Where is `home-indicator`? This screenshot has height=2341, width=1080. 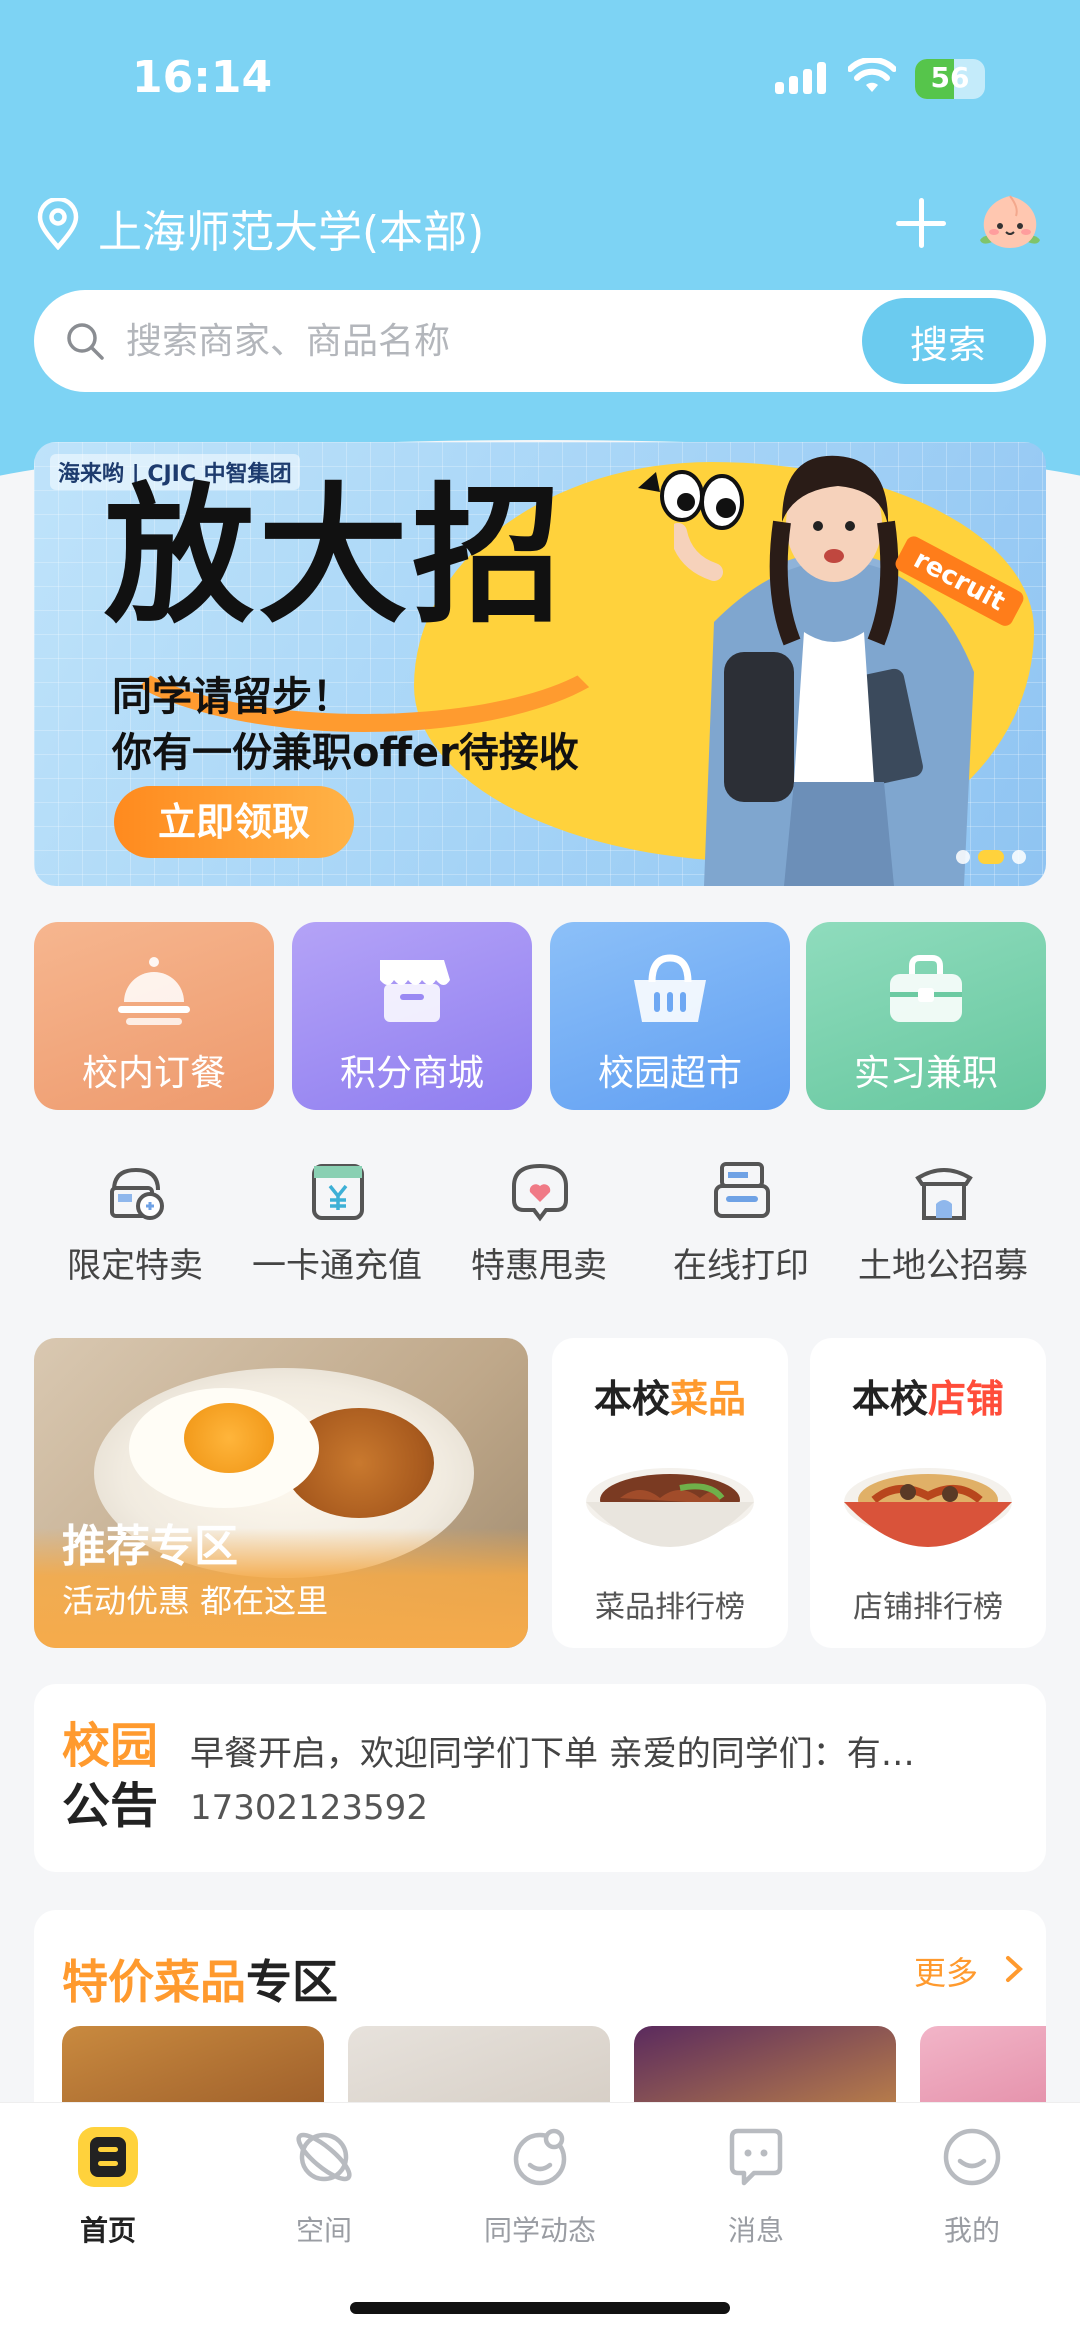 home-indicator is located at coordinates (540, 2308).